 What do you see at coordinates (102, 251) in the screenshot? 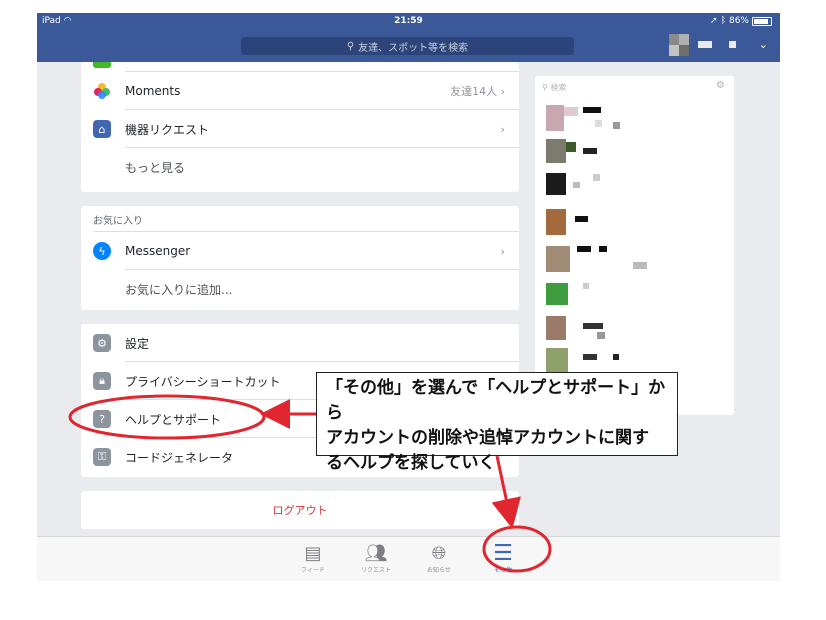
I see `messenger-icon: ϟ` at bounding box center [102, 251].